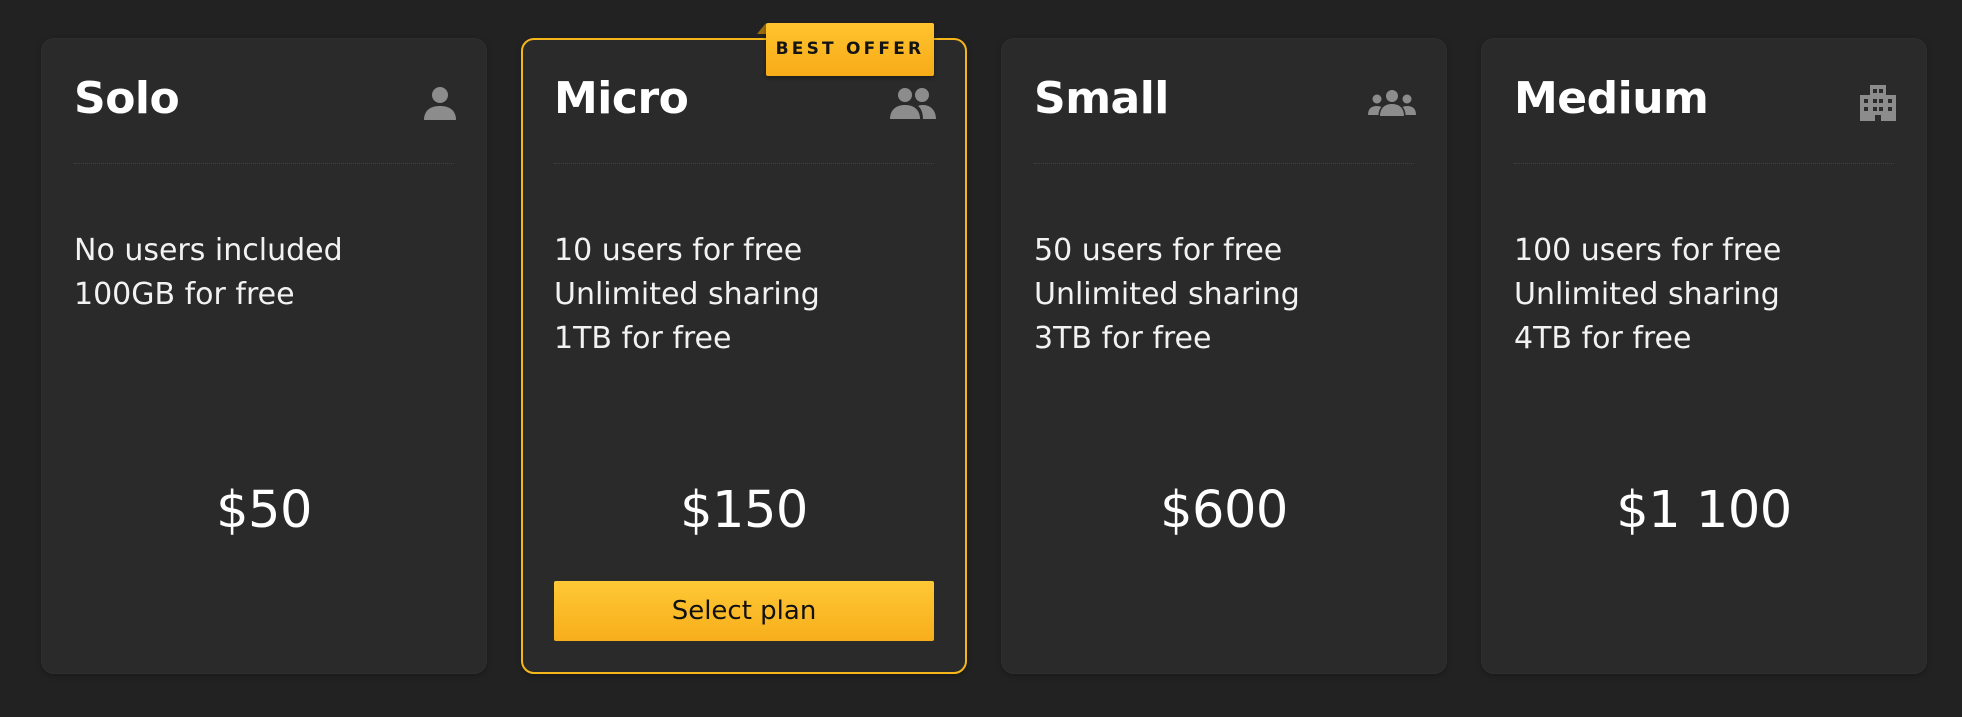 This screenshot has width=1962, height=717. What do you see at coordinates (744, 611) in the screenshot?
I see `select-plan-button: Select plan` at bounding box center [744, 611].